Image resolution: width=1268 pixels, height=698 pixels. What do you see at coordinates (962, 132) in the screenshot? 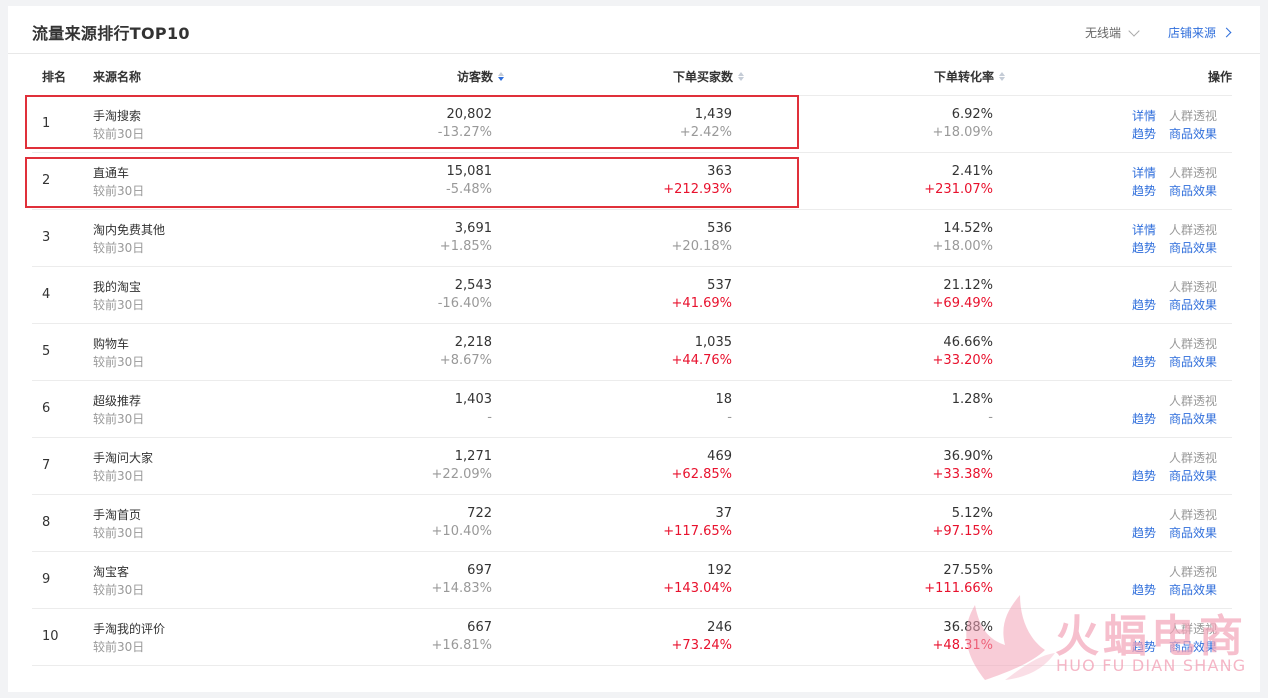
I see `conversion-delta: +18.09%` at bounding box center [962, 132].